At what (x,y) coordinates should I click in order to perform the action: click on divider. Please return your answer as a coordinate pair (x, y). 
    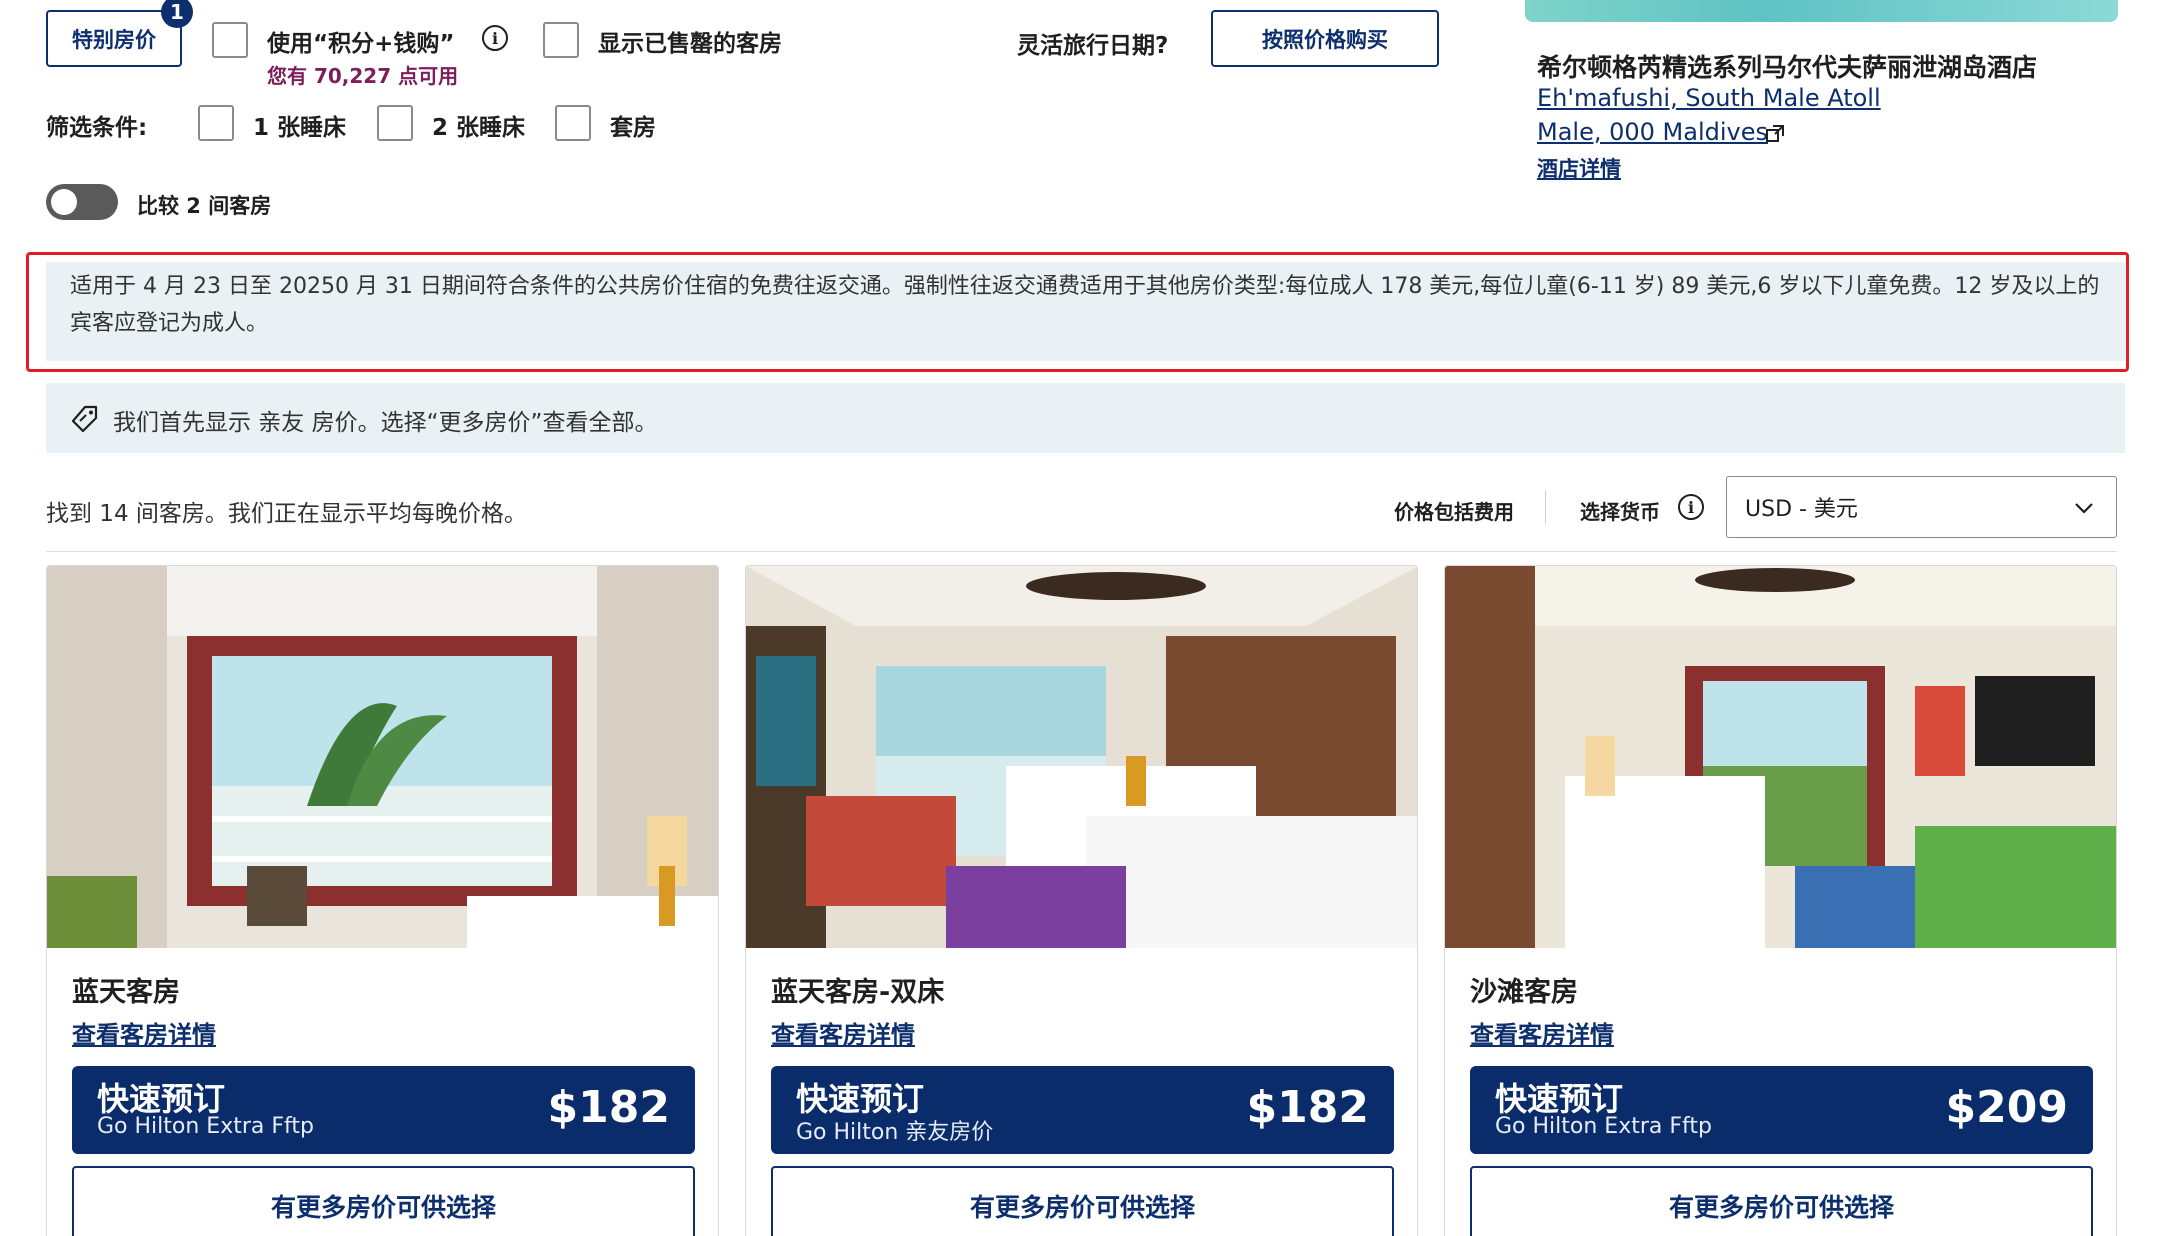
    Looking at the image, I should click on (1545, 507).